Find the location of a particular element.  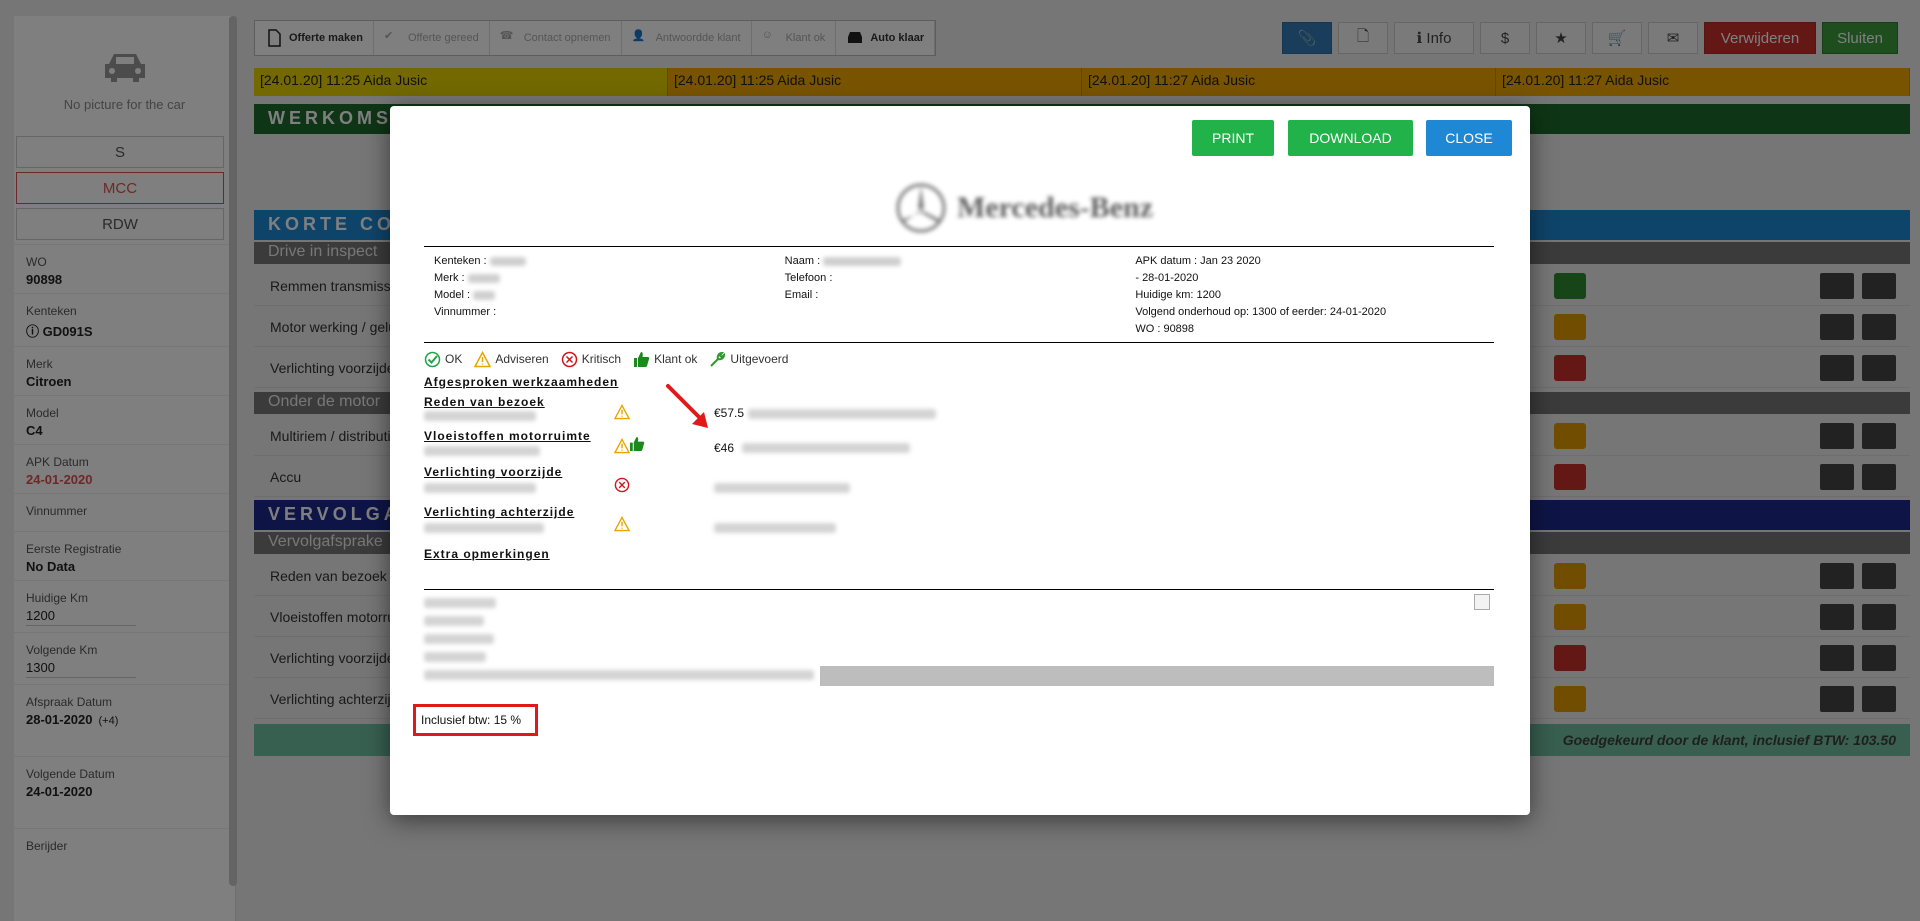

footer-band is located at coordinates (1157, 676).